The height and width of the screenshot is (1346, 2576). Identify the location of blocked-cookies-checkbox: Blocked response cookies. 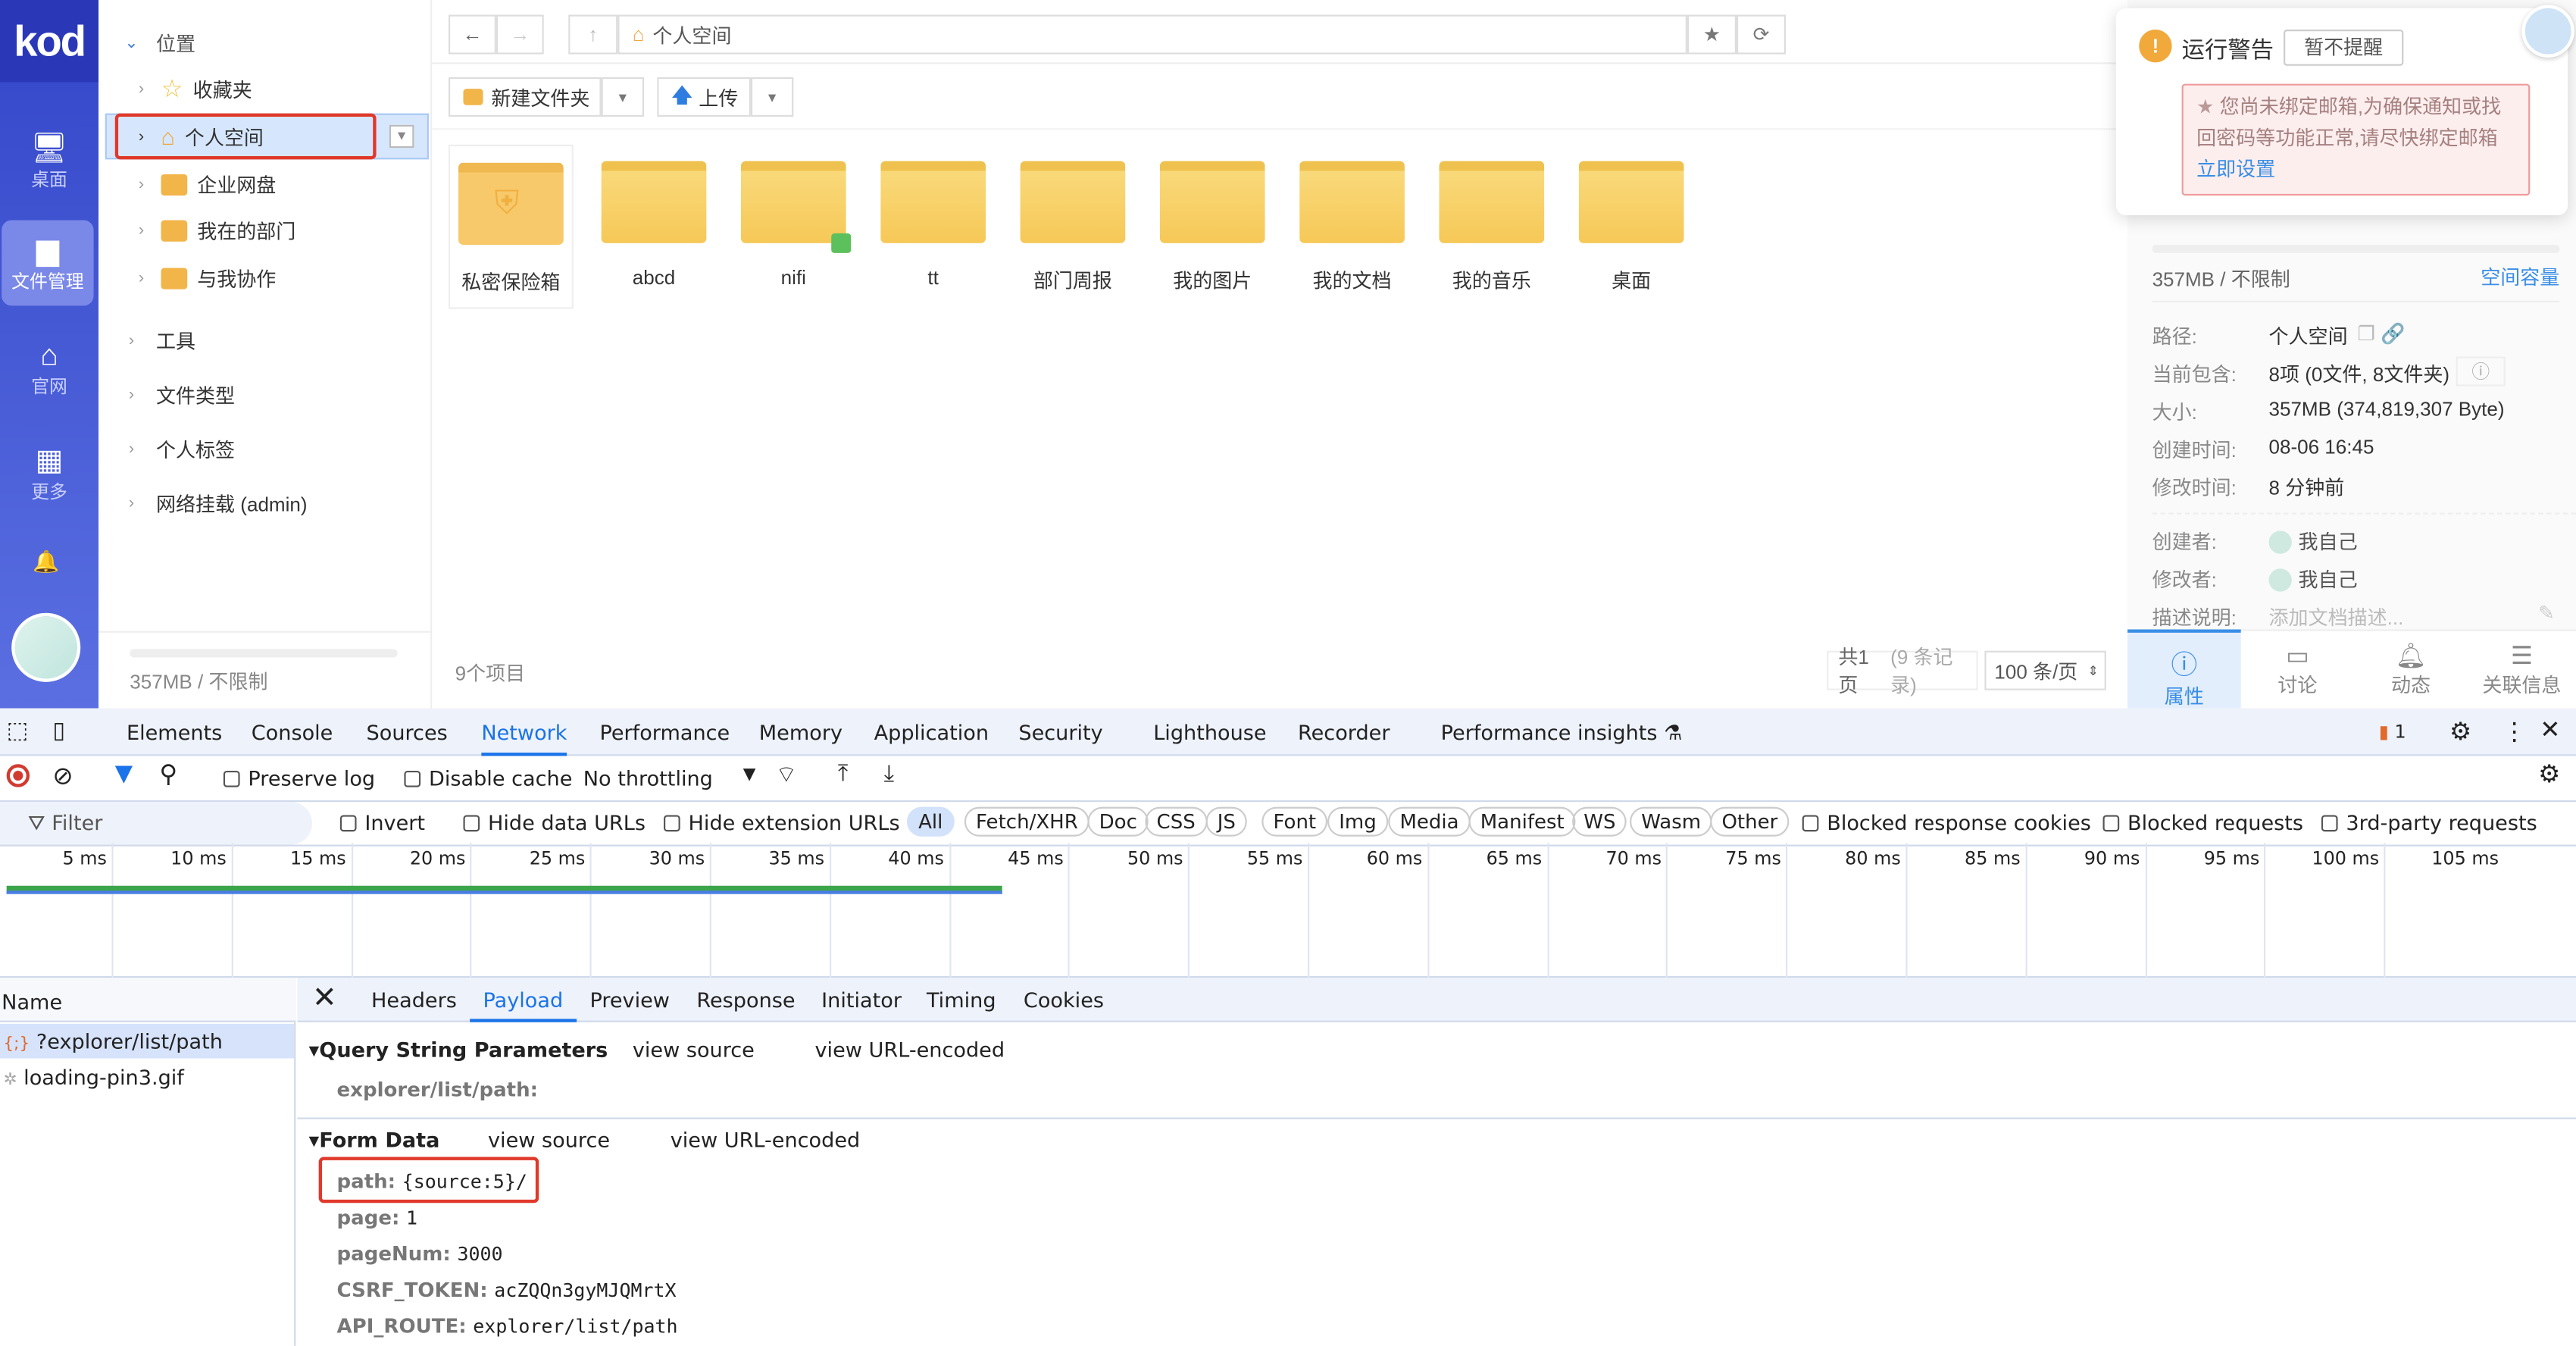
(1946, 822).